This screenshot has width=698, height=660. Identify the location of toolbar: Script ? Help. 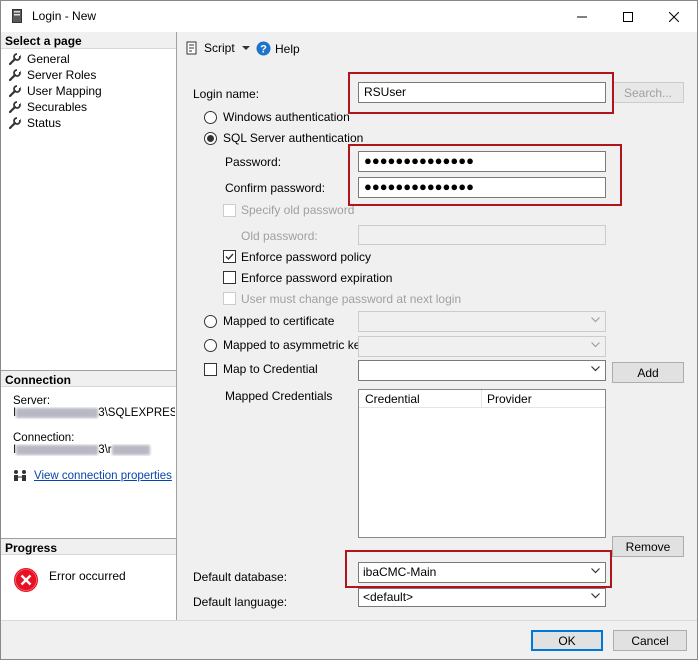
(437, 49).